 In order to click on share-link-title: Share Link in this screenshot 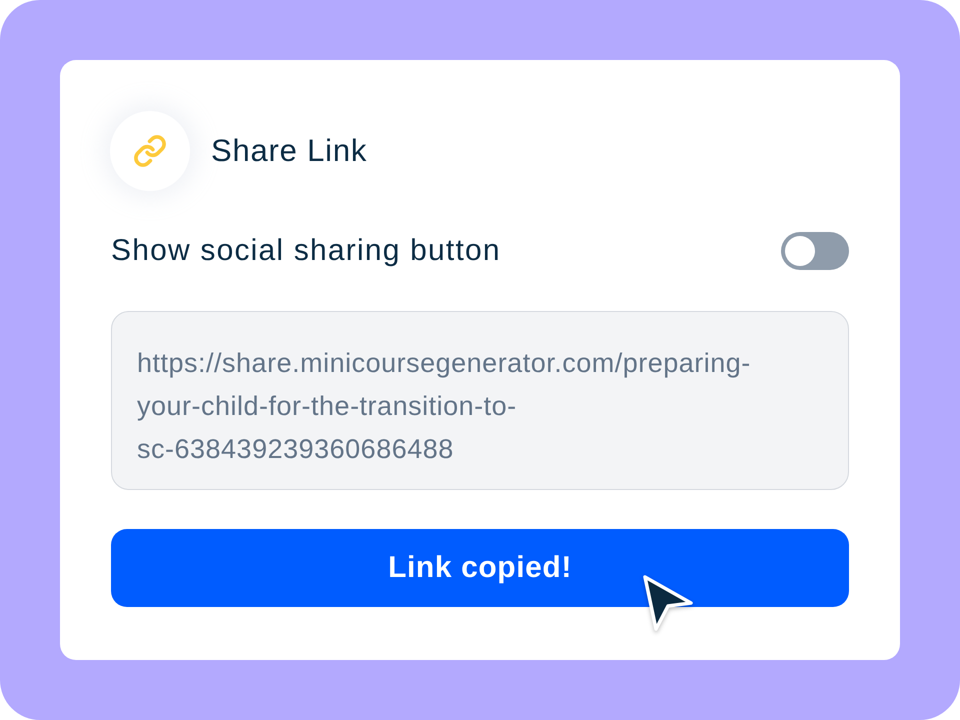, I will do `click(289, 151)`.